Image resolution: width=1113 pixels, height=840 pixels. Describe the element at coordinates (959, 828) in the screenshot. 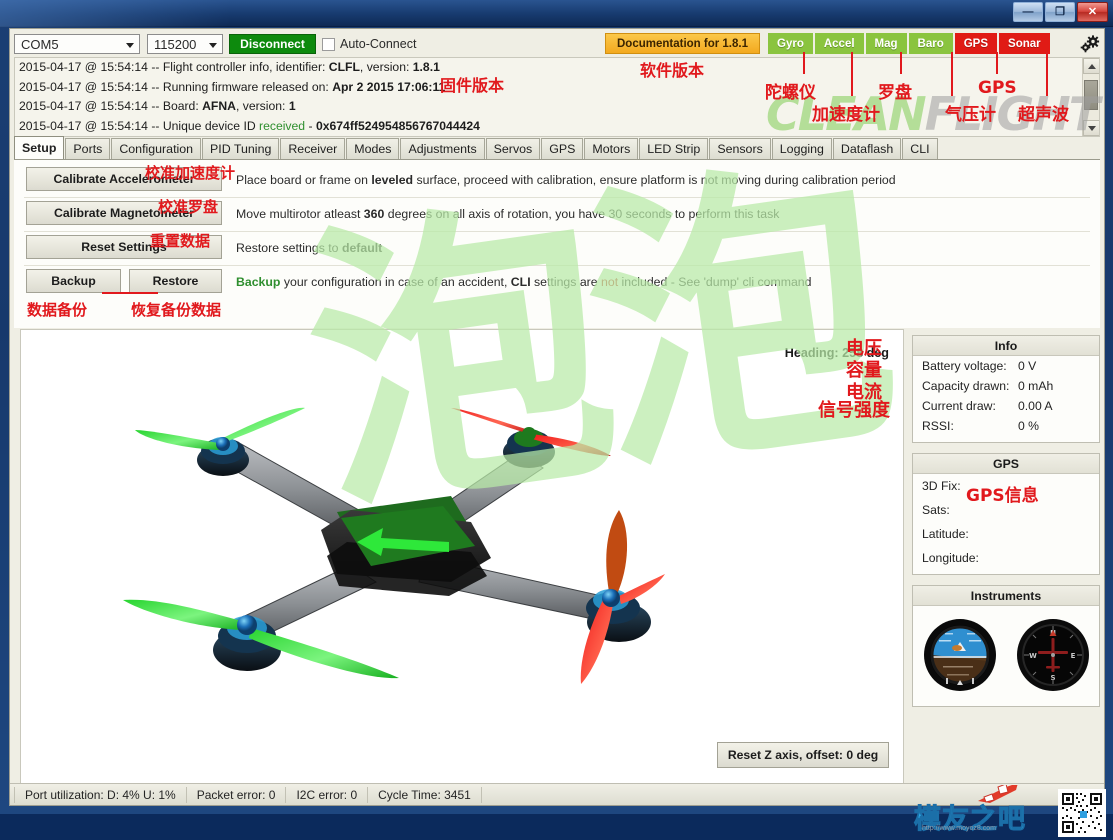

I see `brand-url: http://www.moyoz8.com` at that location.